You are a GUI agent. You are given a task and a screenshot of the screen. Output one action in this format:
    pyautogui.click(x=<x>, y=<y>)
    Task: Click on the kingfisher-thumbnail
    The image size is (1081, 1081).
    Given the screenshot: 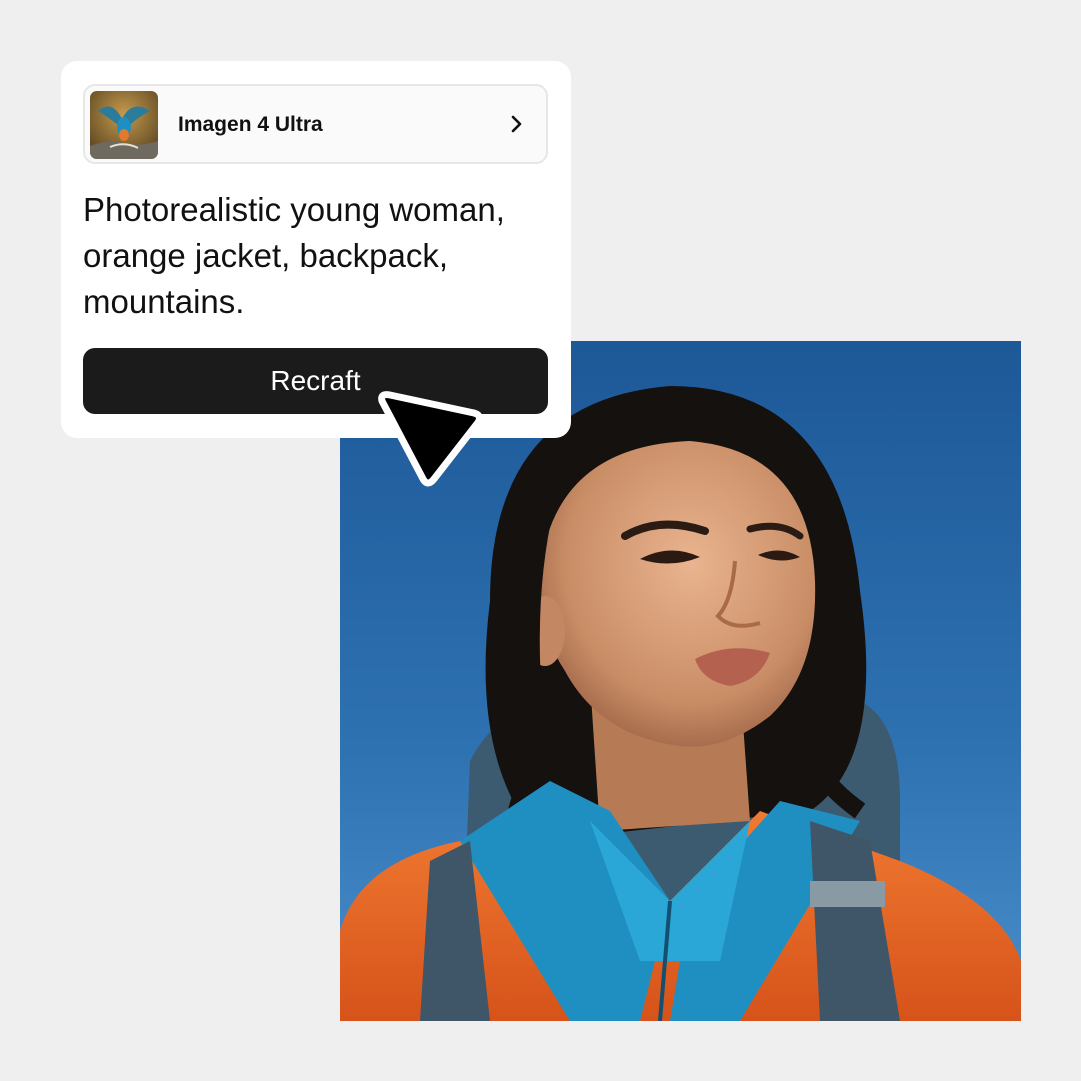 What is the action you would take?
    pyautogui.click(x=124, y=125)
    